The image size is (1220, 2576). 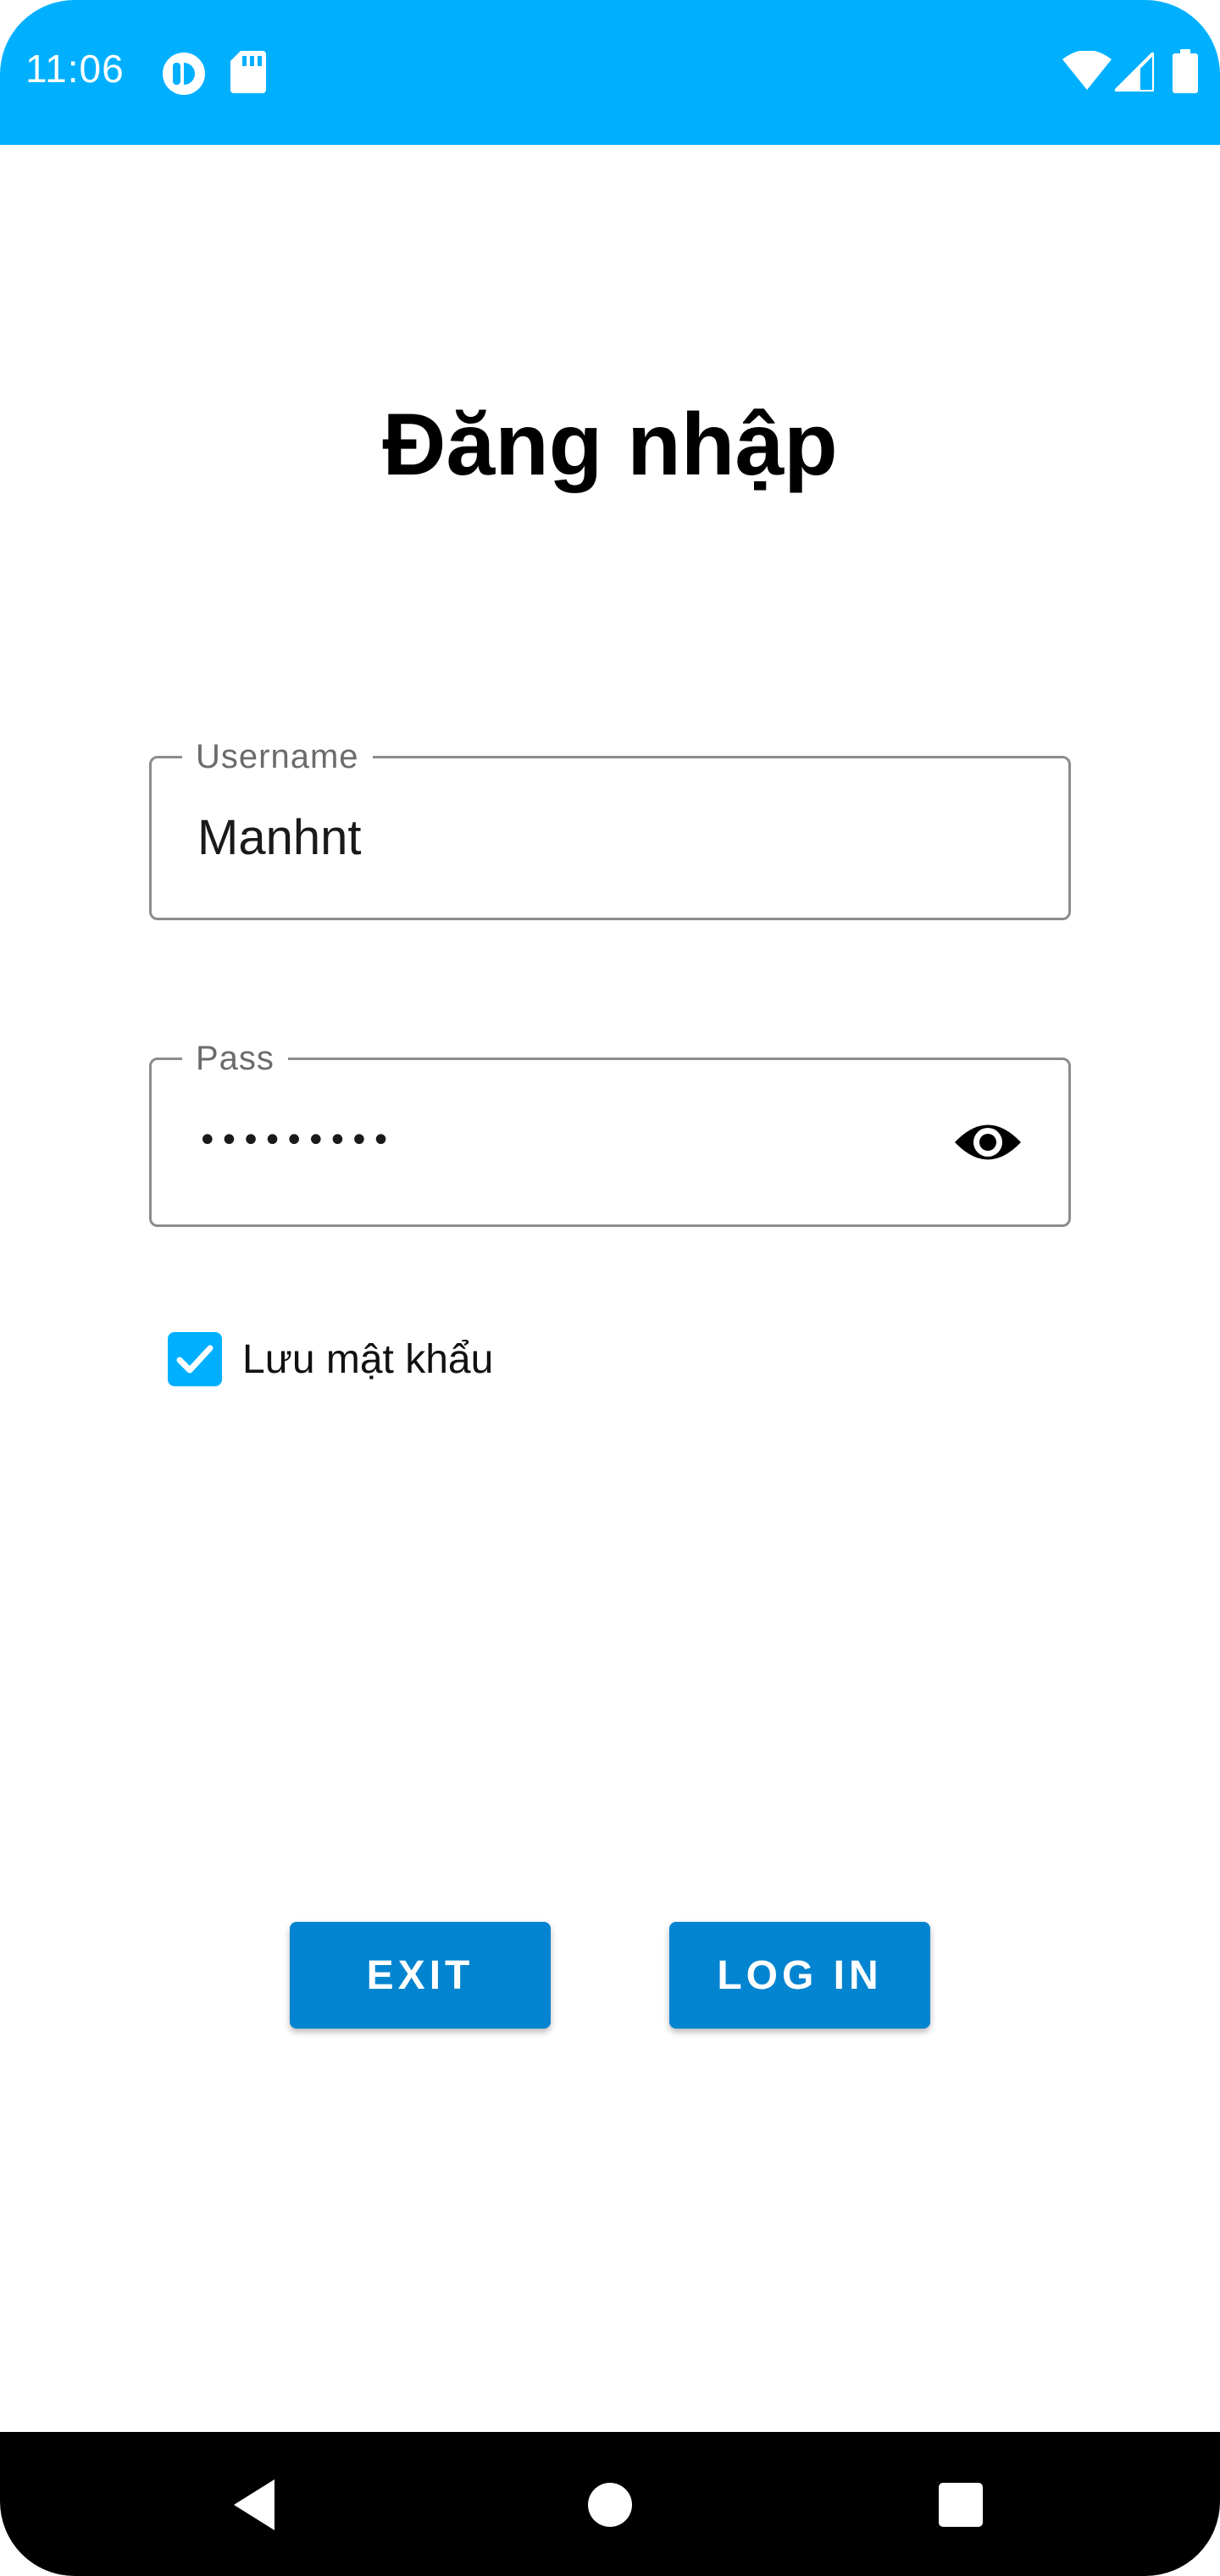 I want to click on check-icon, so click(x=195, y=1359).